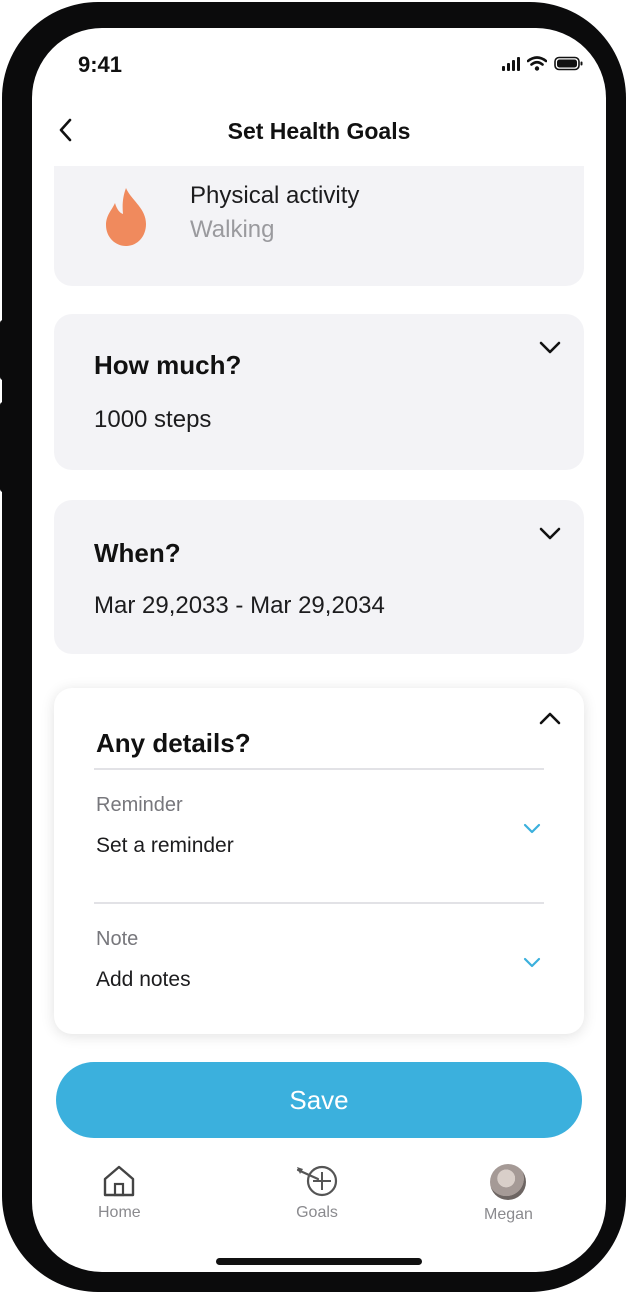 Image resolution: width=630 pixels, height=1296 pixels. I want to click on home-icon, so click(119, 1181).